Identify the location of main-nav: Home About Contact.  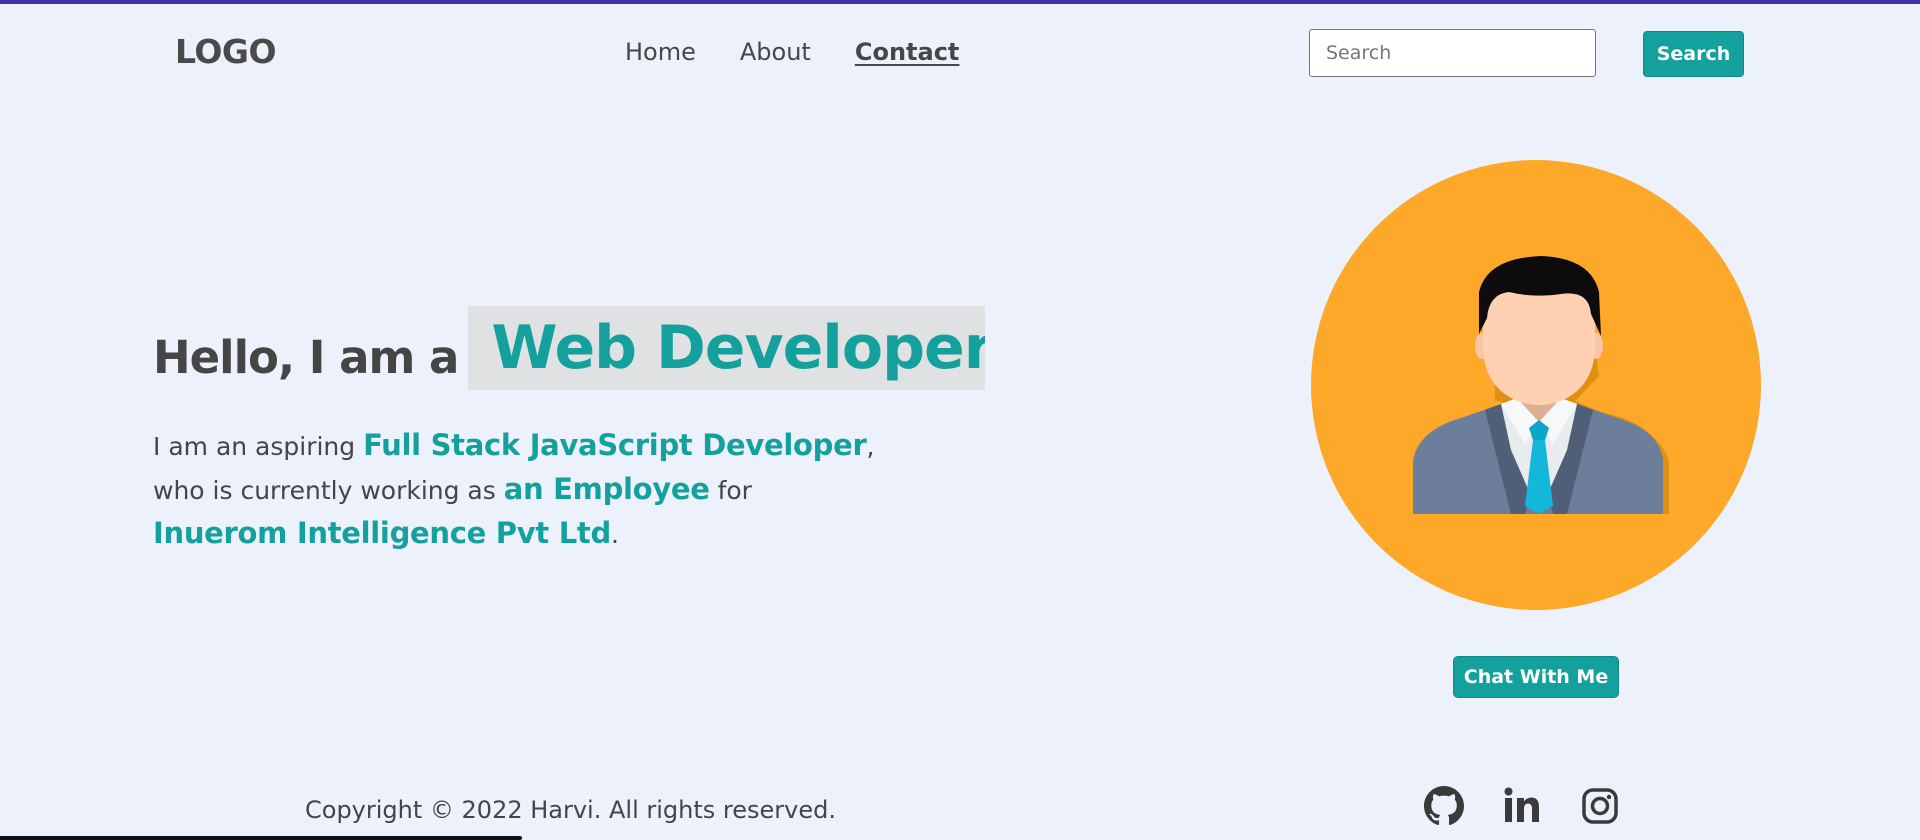
(792, 52).